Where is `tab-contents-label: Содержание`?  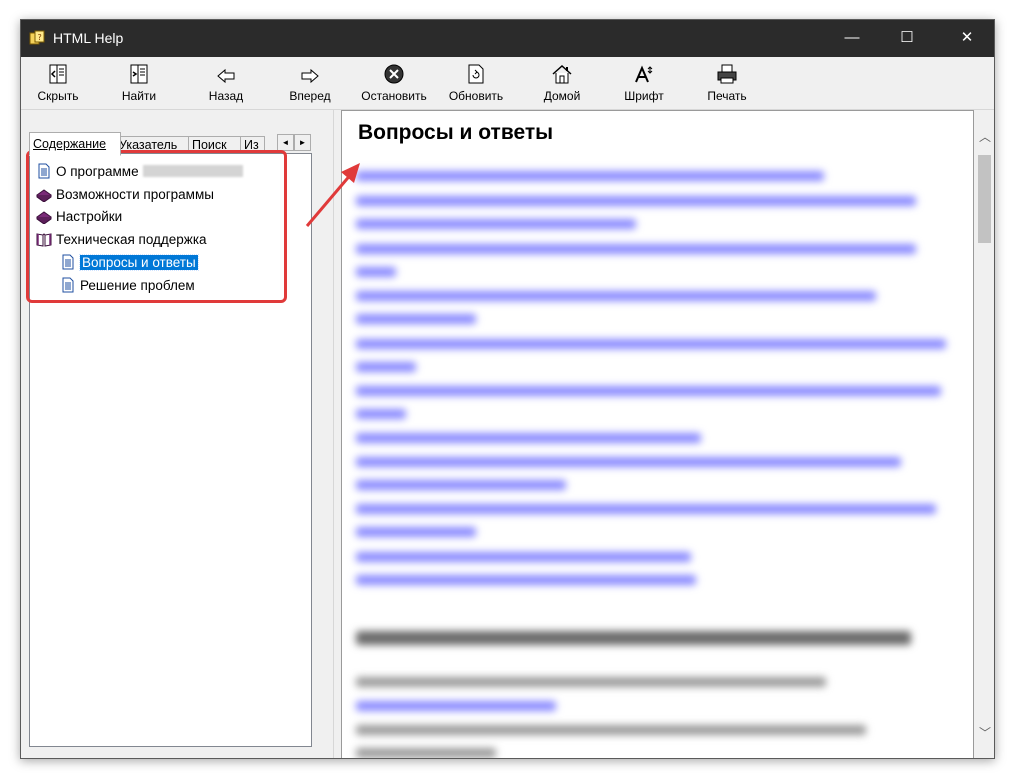 tab-contents-label: Содержание is located at coordinates (70, 144).